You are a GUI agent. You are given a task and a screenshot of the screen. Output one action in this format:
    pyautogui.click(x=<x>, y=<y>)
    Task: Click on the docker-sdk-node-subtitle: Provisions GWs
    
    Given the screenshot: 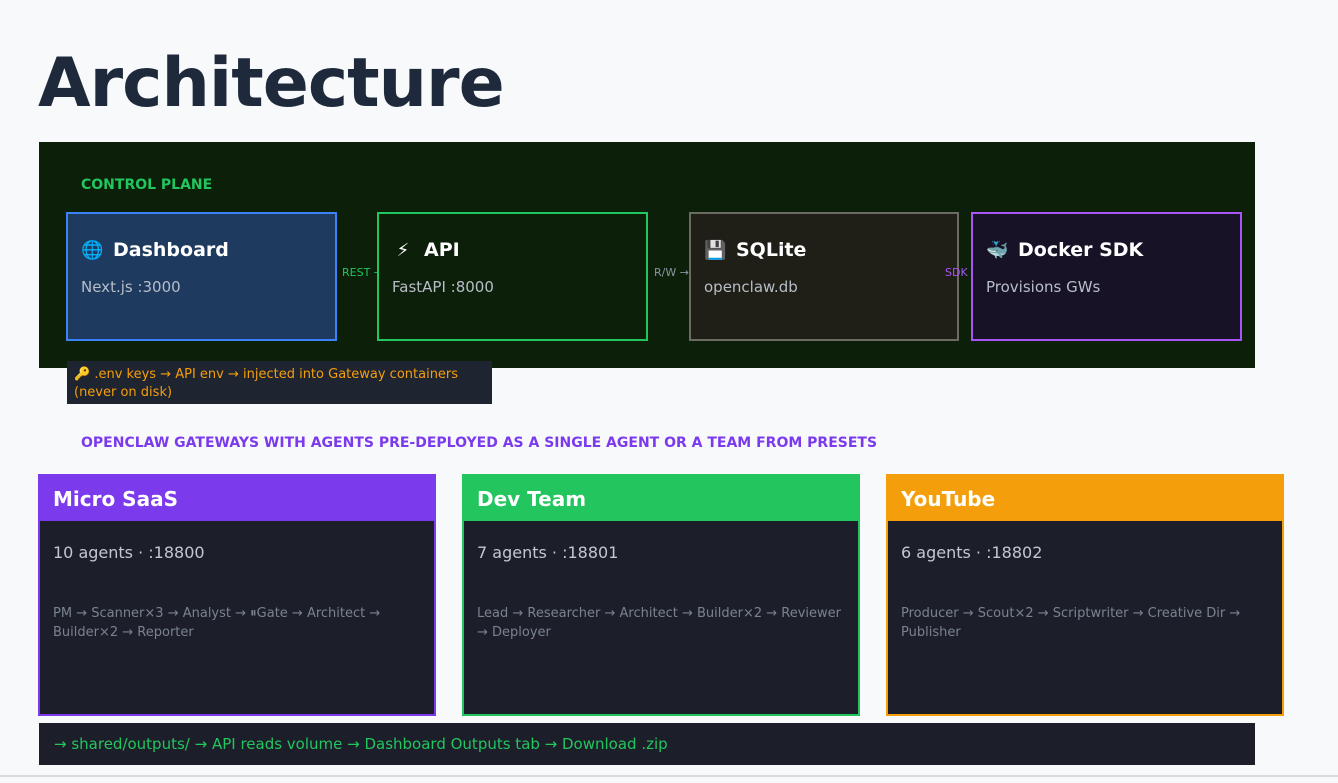 What is the action you would take?
    pyautogui.click(x=1043, y=287)
    